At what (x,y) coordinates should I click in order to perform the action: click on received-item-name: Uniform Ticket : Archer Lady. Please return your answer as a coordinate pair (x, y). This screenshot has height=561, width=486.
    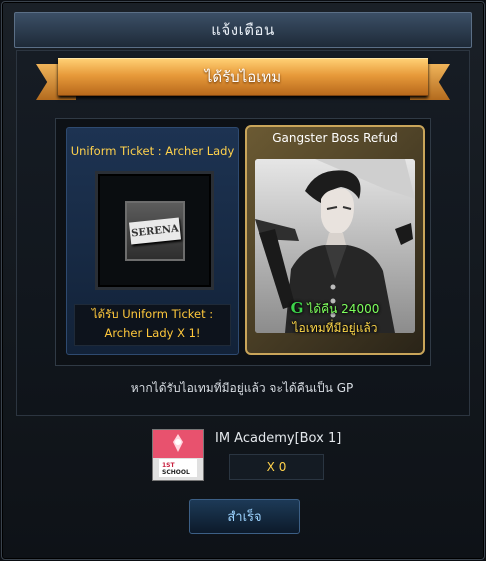
    Looking at the image, I should click on (152, 151).